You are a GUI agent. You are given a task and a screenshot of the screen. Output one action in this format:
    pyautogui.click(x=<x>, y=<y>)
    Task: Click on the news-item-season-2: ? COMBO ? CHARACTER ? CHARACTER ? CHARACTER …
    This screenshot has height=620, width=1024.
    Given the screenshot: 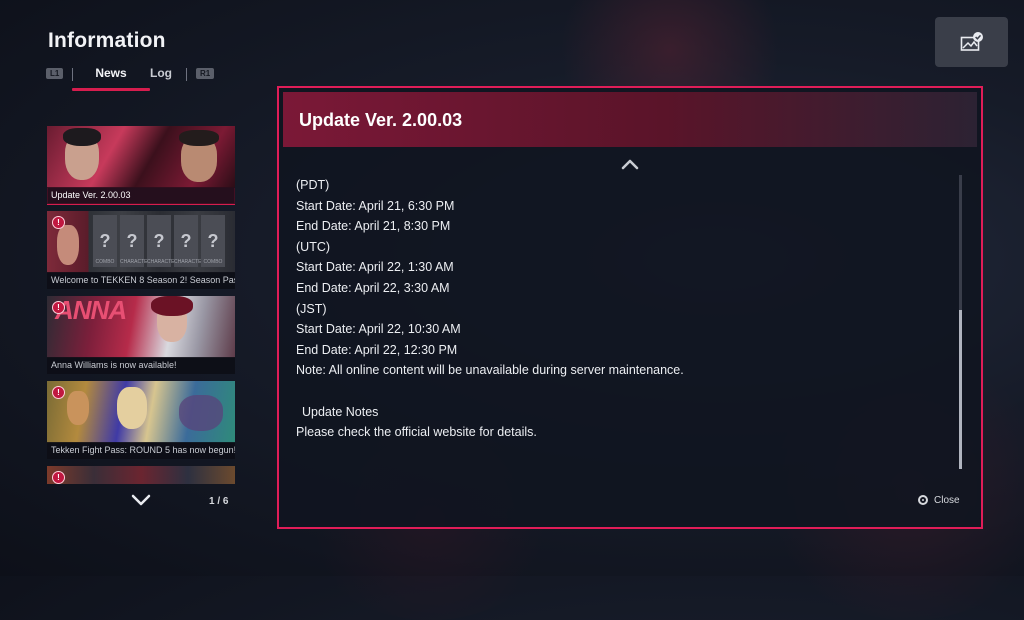 What is the action you would take?
    pyautogui.click(x=141, y=250)
    